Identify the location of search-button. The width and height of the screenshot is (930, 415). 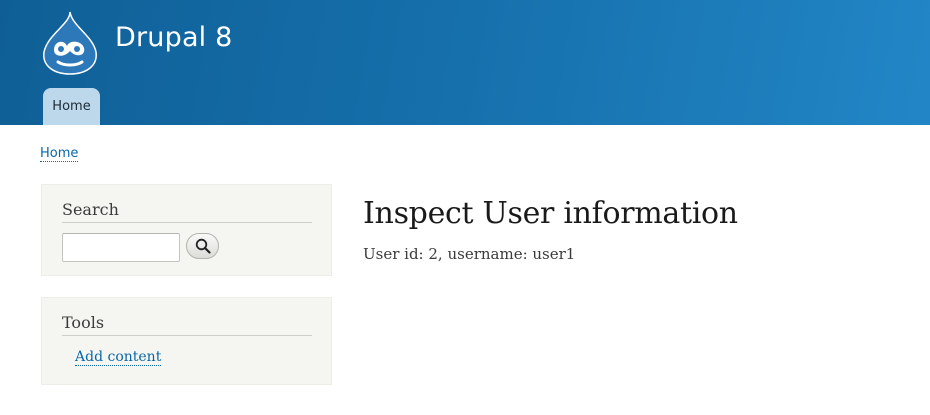
(202, 246).